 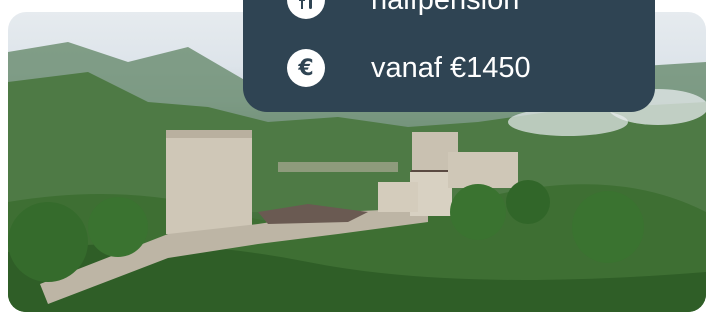 I want to click on euro-icon: €, so click(x=306, y=68).